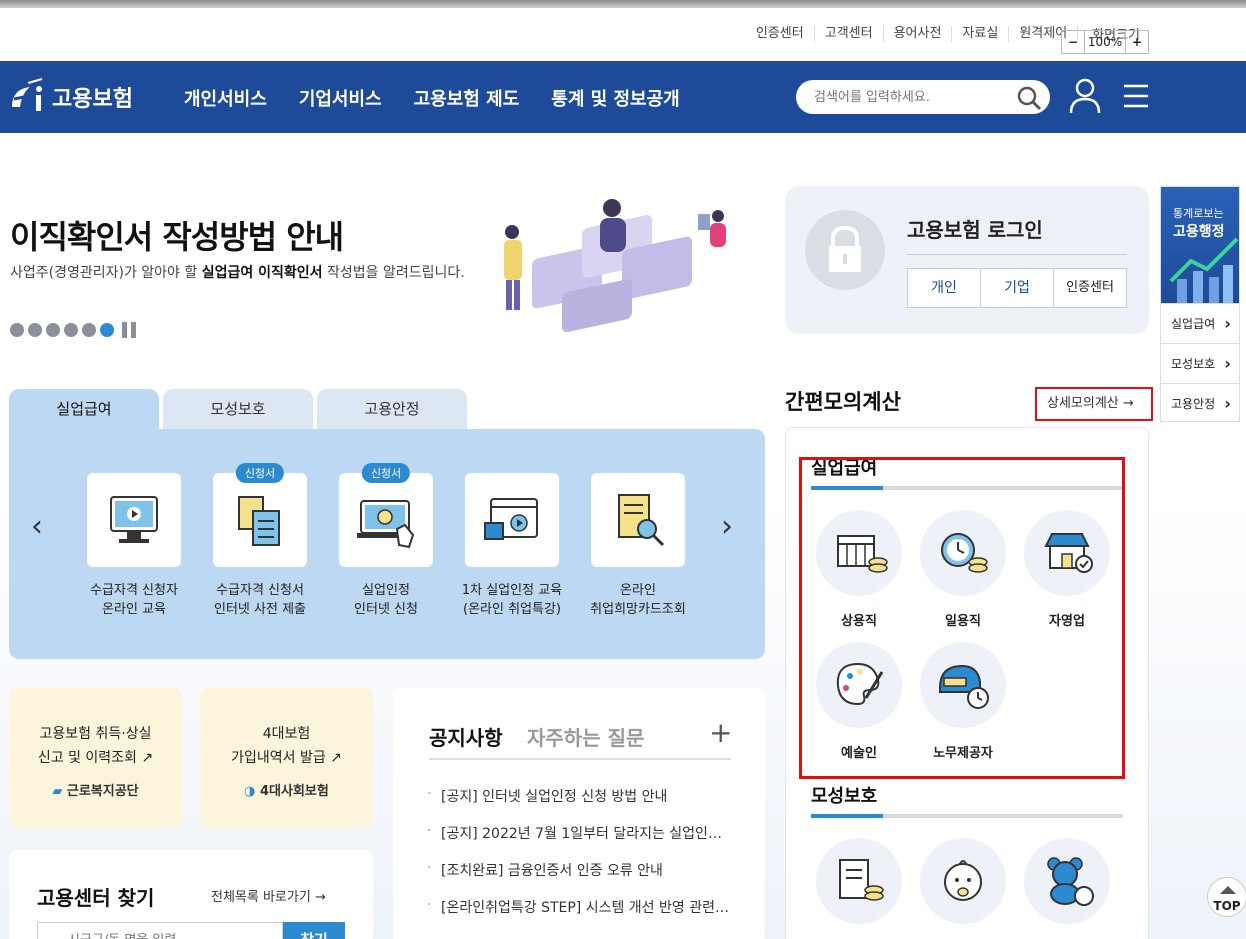 The image size is (1246, 939). I want to click on service-label-line1: 온라인, so click(638, 590).